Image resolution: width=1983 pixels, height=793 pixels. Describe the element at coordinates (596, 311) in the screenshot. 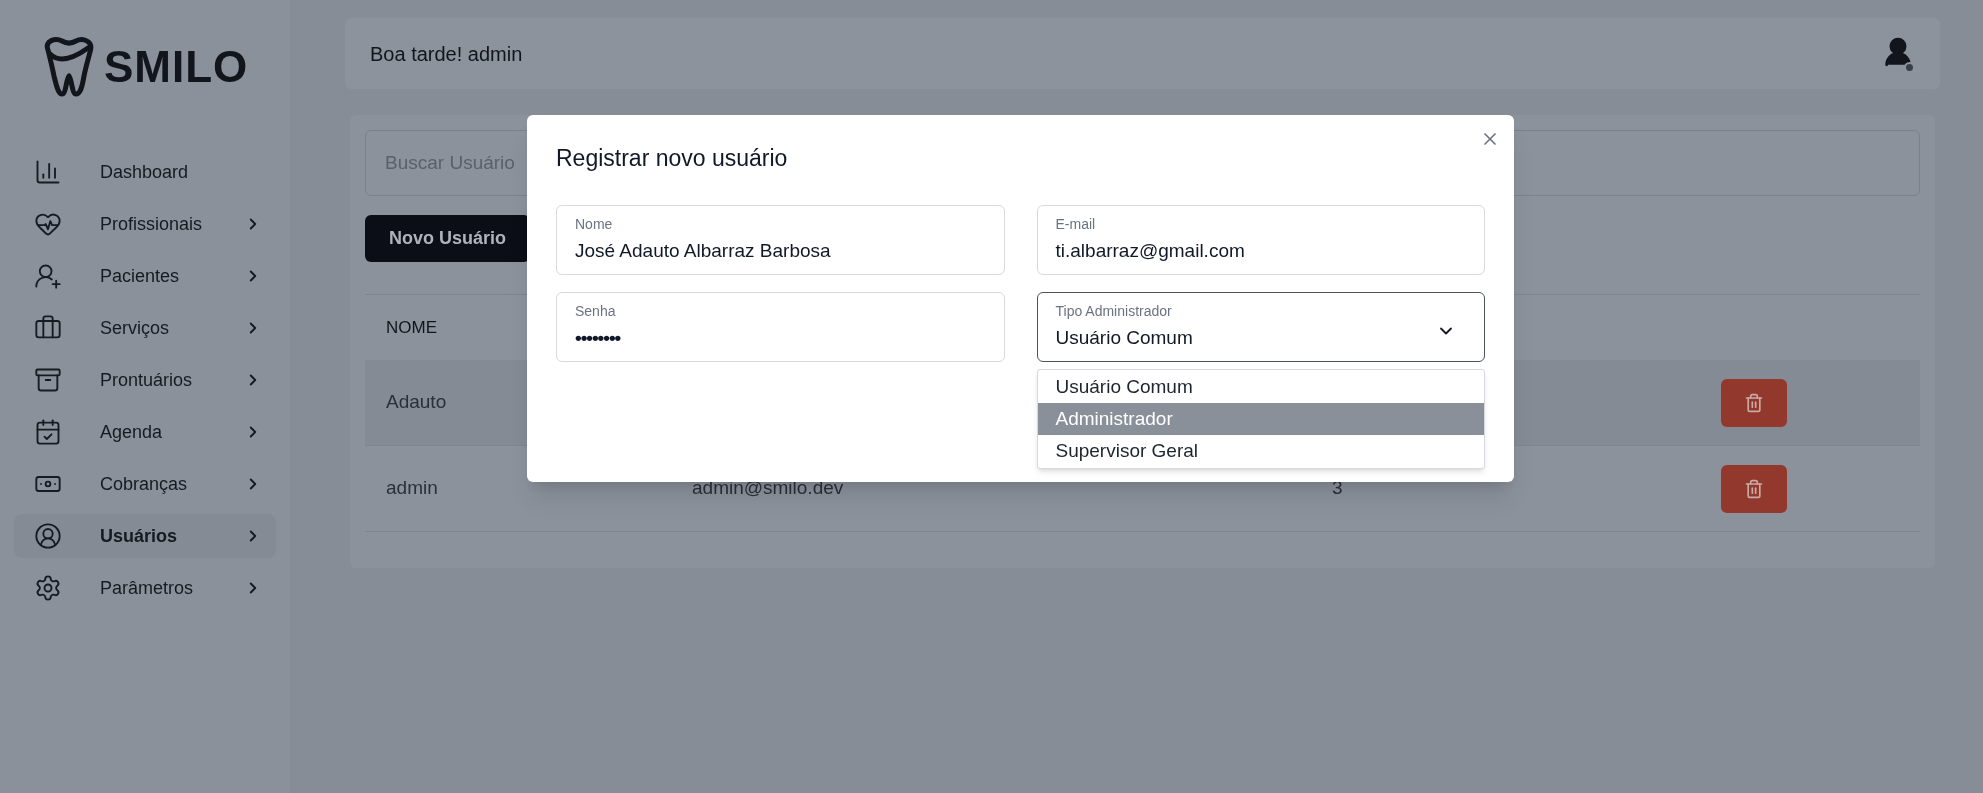

I see `field-label: Senha` at that location.